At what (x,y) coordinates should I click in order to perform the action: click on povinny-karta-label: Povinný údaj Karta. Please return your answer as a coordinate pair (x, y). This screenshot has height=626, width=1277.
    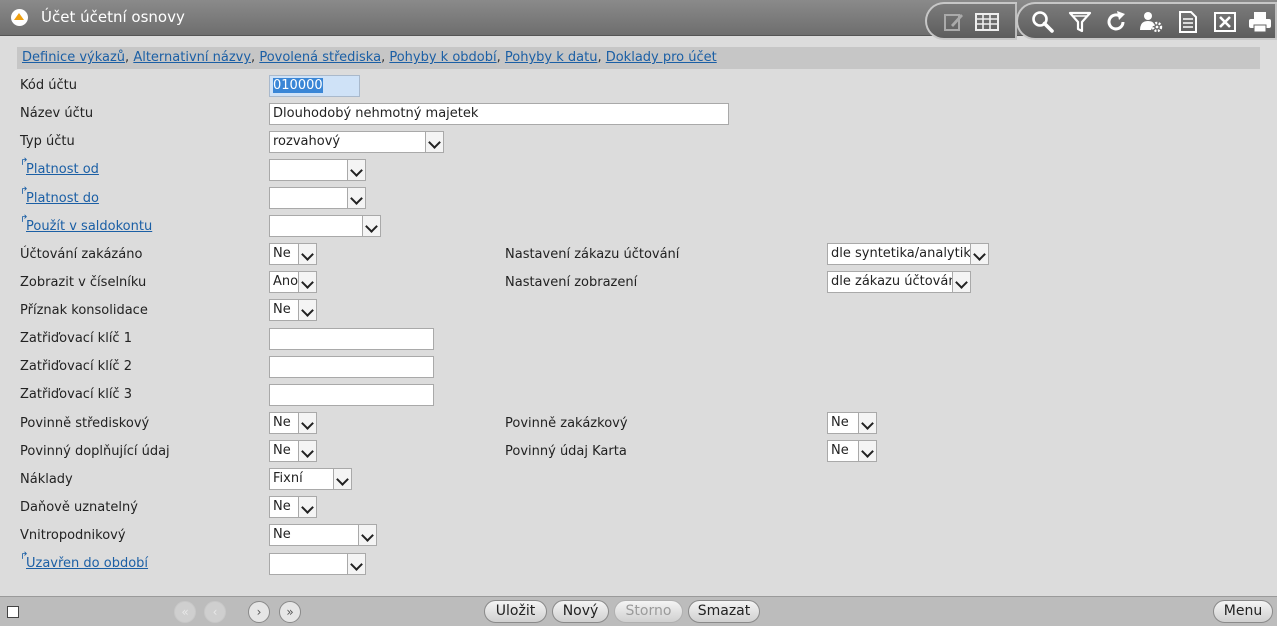
    Looking at the image, I should click on (566, 451).